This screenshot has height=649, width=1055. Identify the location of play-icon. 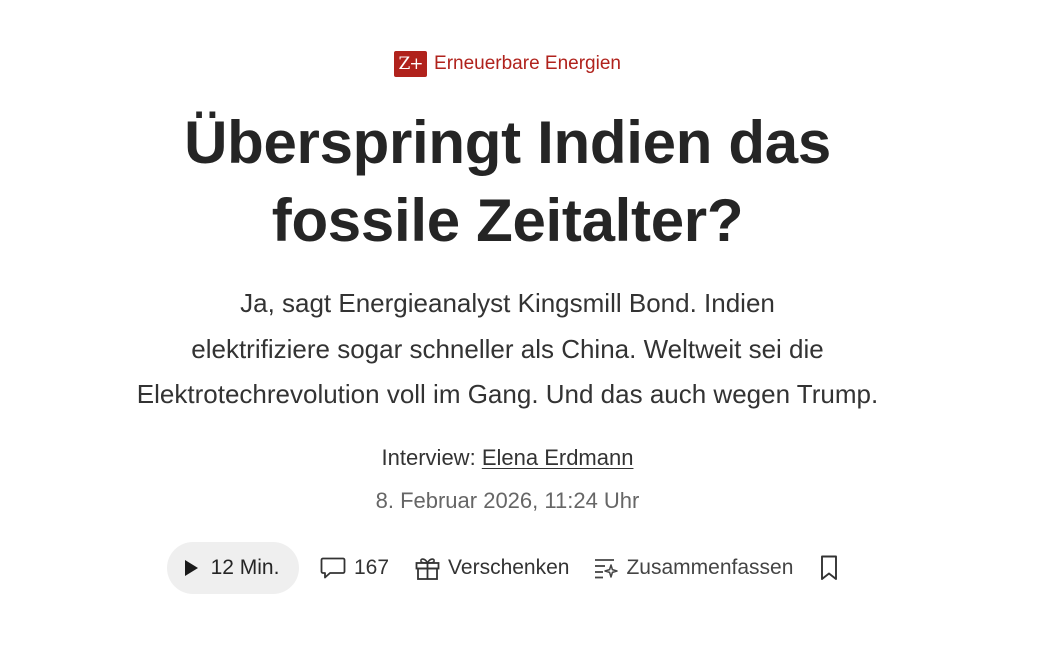
(191, 568).